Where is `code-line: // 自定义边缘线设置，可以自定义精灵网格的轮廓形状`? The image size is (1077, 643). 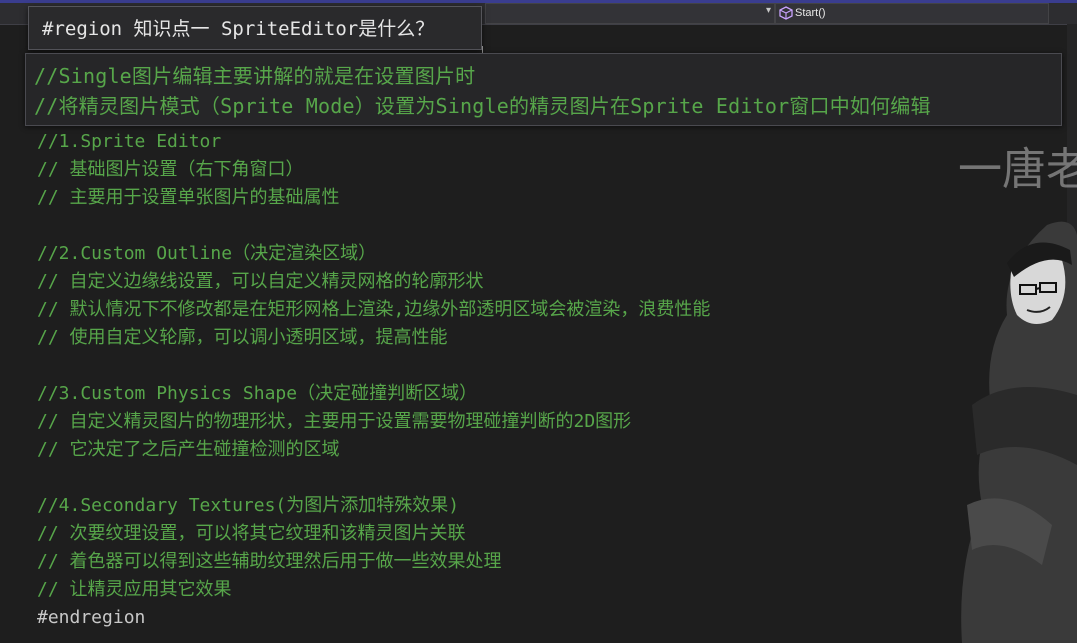 code-line: // 自定义边缘线设置，可以自定义精灵网格的轮廓形状 is located at coordinates (260, 281).